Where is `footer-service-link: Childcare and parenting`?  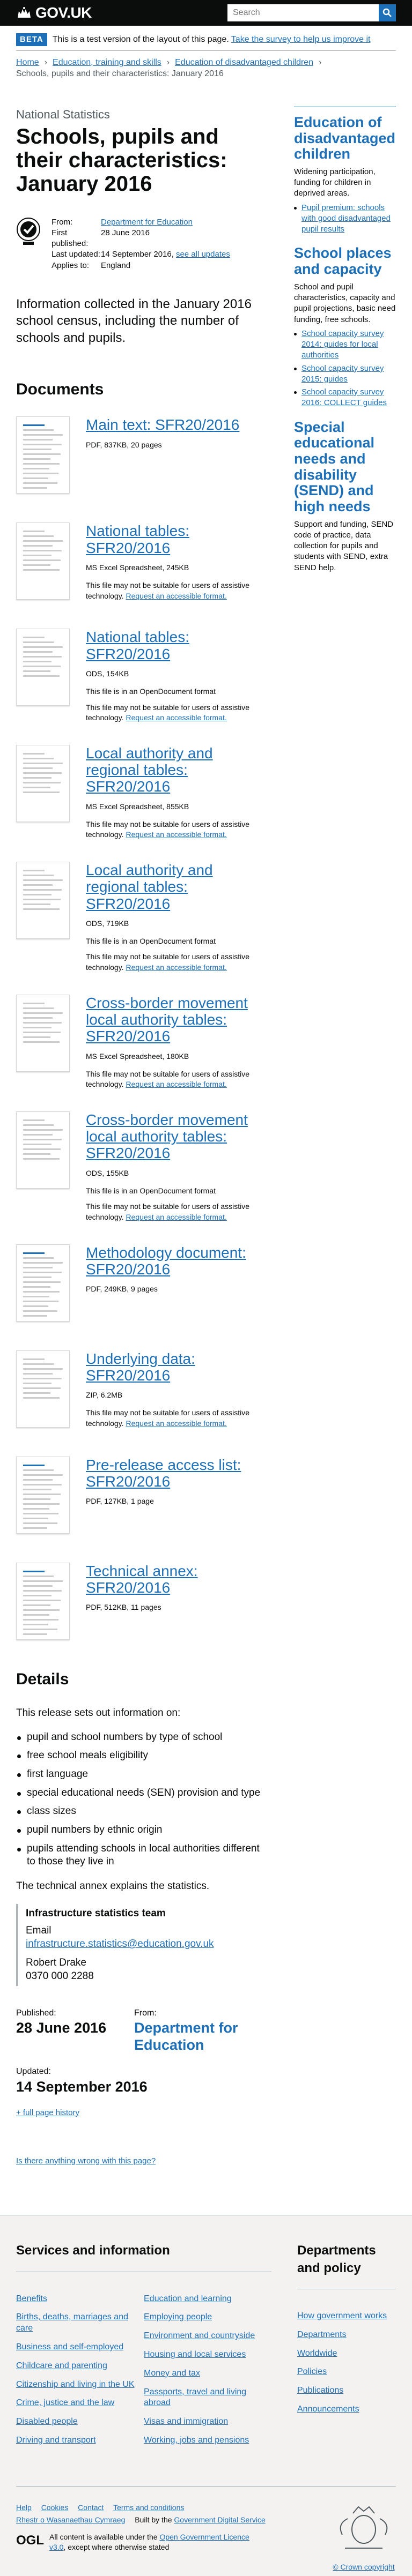 footer-service-link: Childcare and parenting is located at coordinates (62, 2366).